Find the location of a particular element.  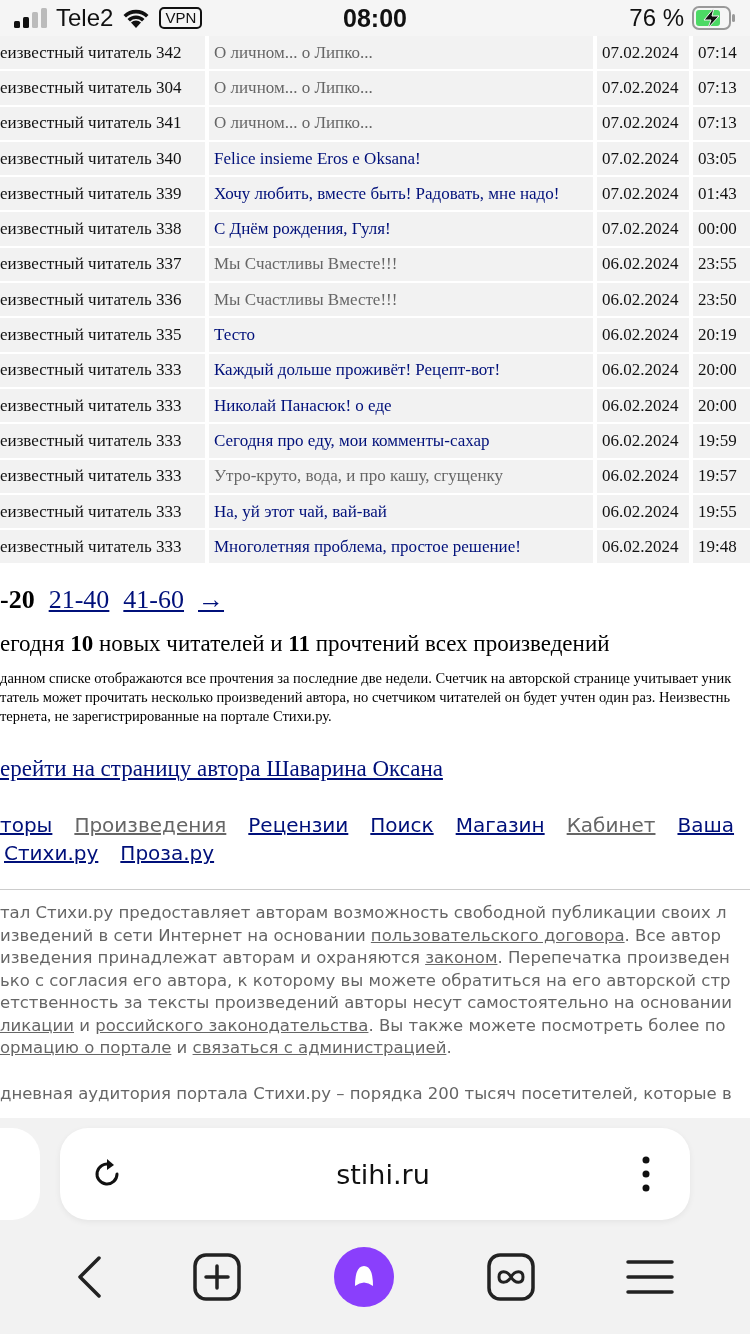

work-link: Каждый дольше проживёт! Рецепт-вот! is located at coordinates (401, 371).